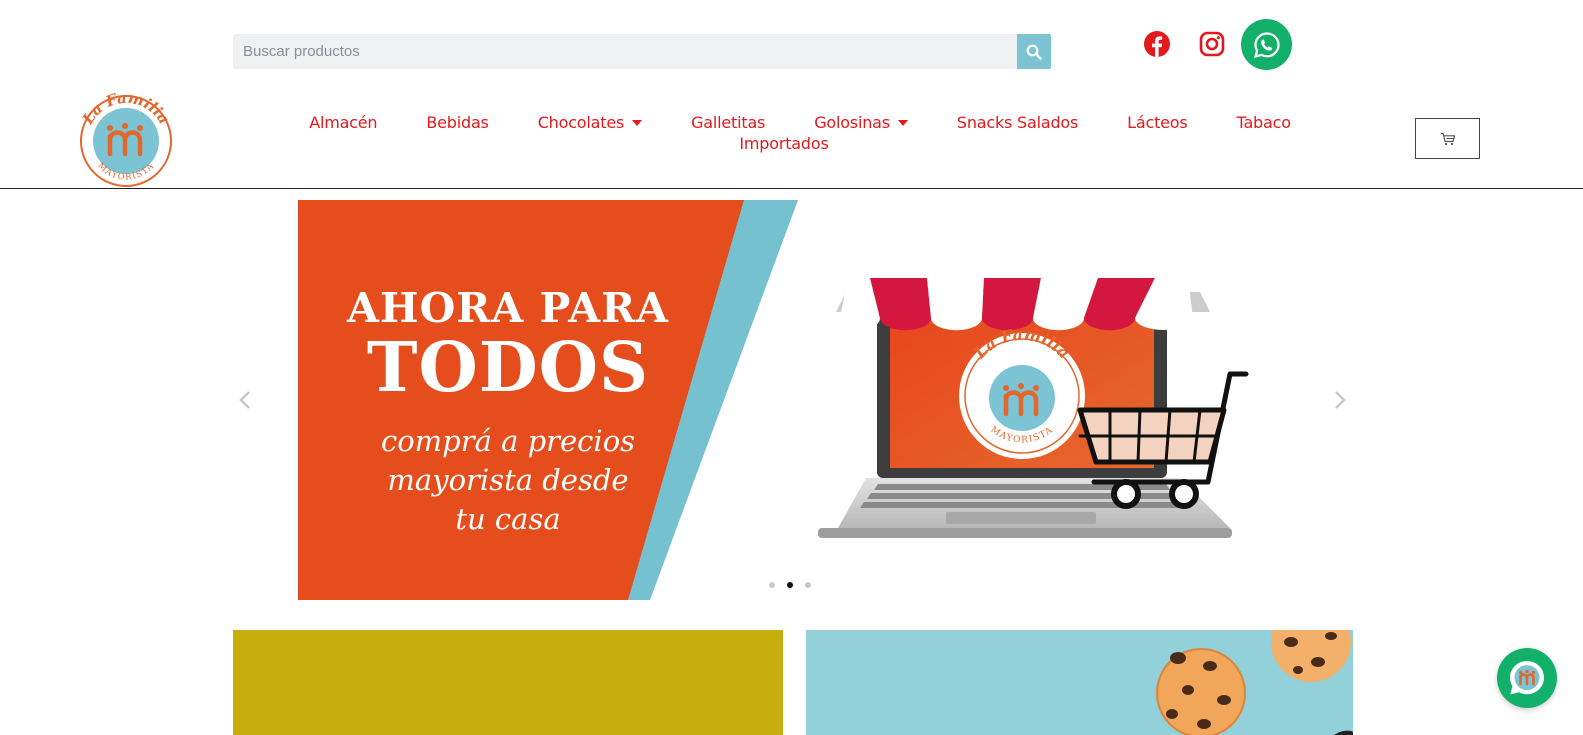 The image size is (1583, 735). I want to click on nav-item-label: Galletitas, so click(728, 122).